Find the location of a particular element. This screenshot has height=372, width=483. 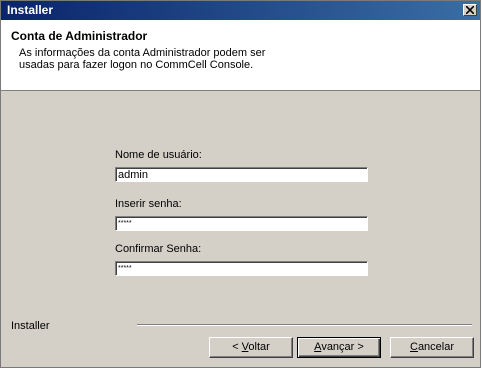

cancel-button-accel: C is located at coordinates (413, 347).